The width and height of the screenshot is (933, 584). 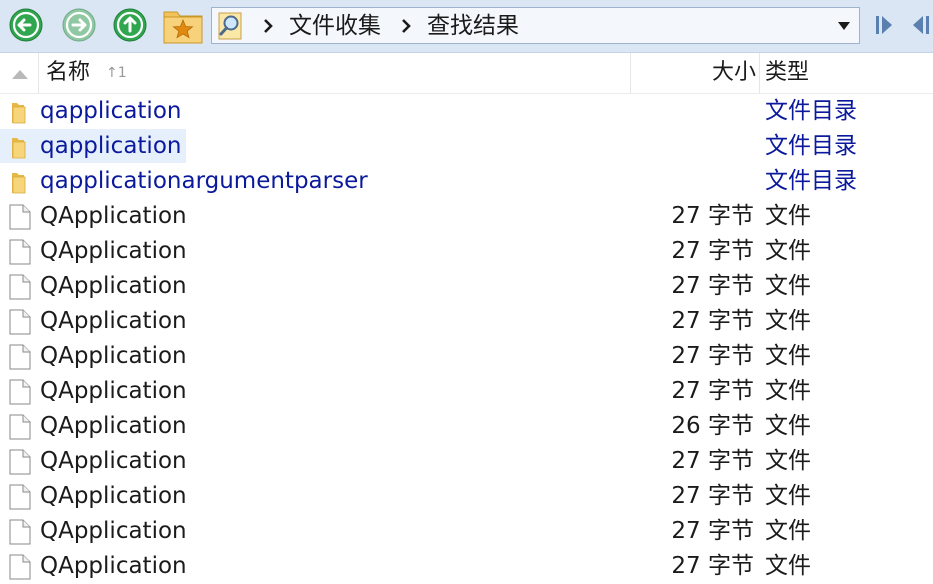 I want to click on forward-arrow-icon, so click(x=79, y=25).